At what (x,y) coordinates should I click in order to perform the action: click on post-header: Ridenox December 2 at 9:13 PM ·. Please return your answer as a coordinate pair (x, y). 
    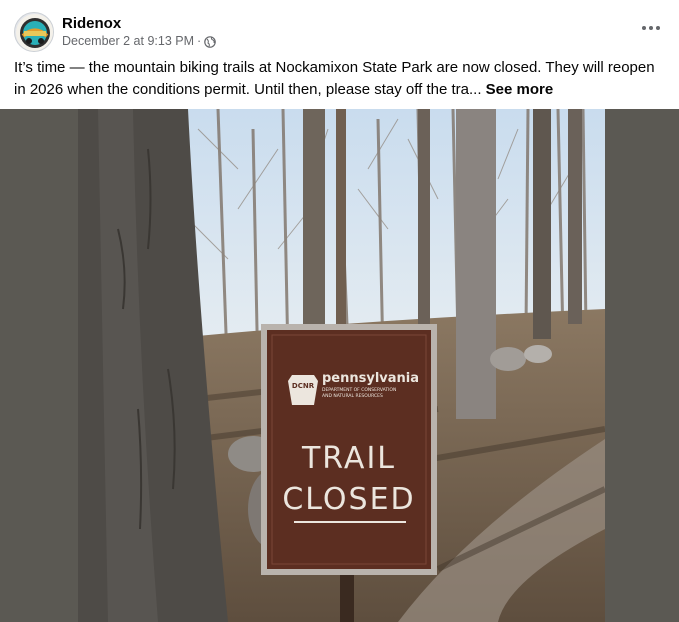
    Looking at the image, I should click on (115, 32).